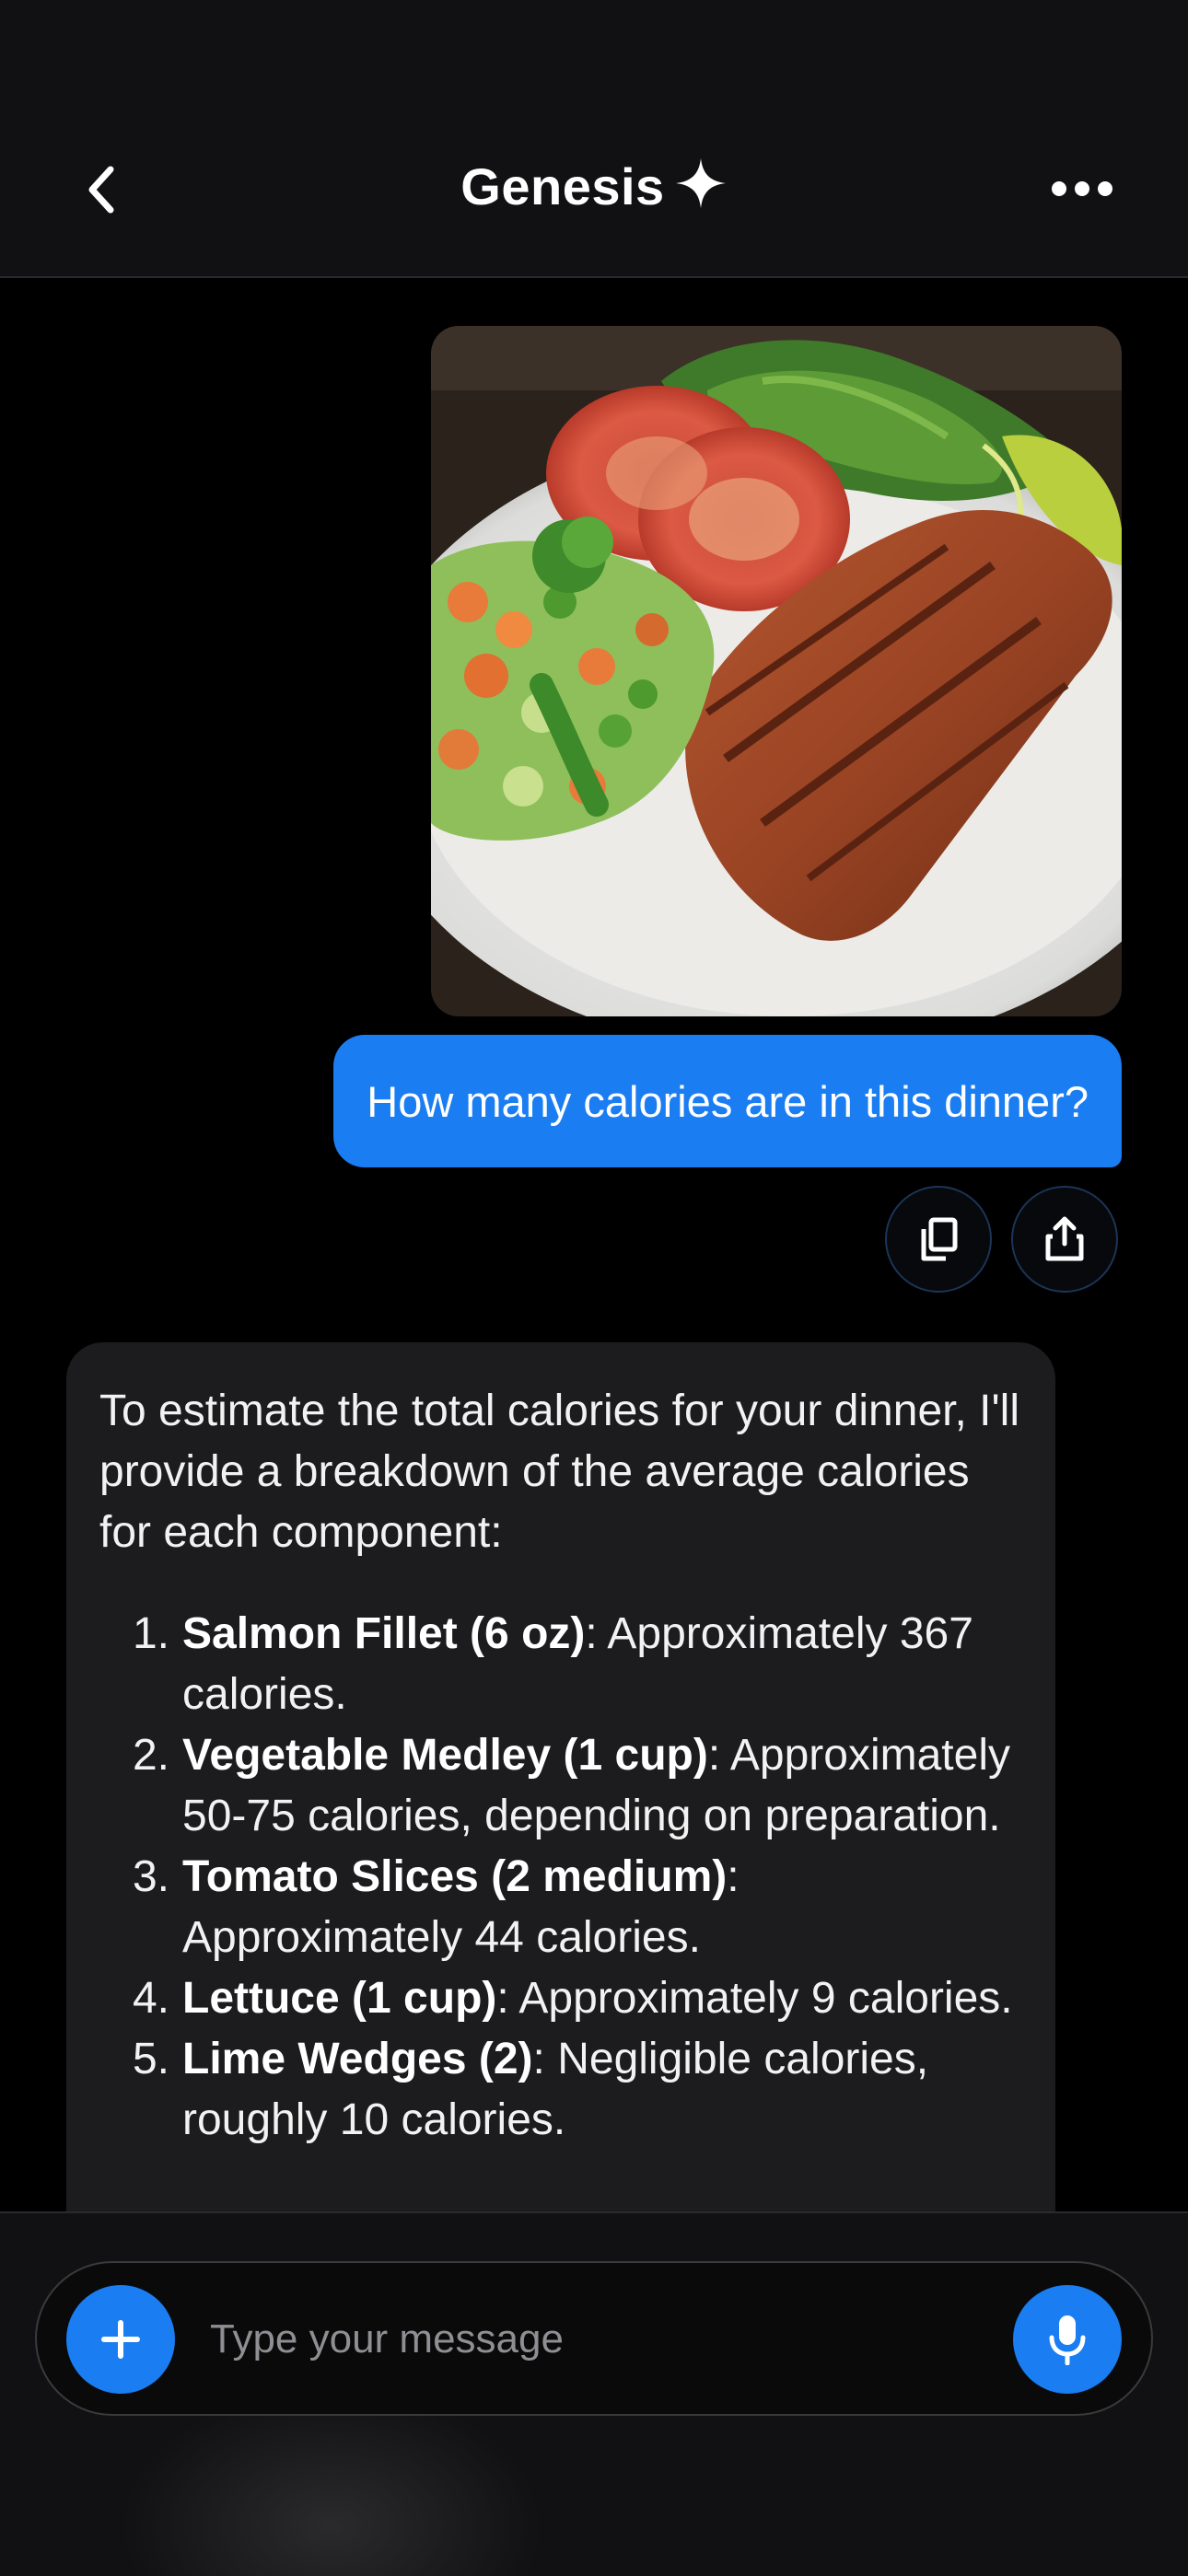 This screenshot has width=1188, height=2576. I want to click on list-number: 3., so click(150, 1876).